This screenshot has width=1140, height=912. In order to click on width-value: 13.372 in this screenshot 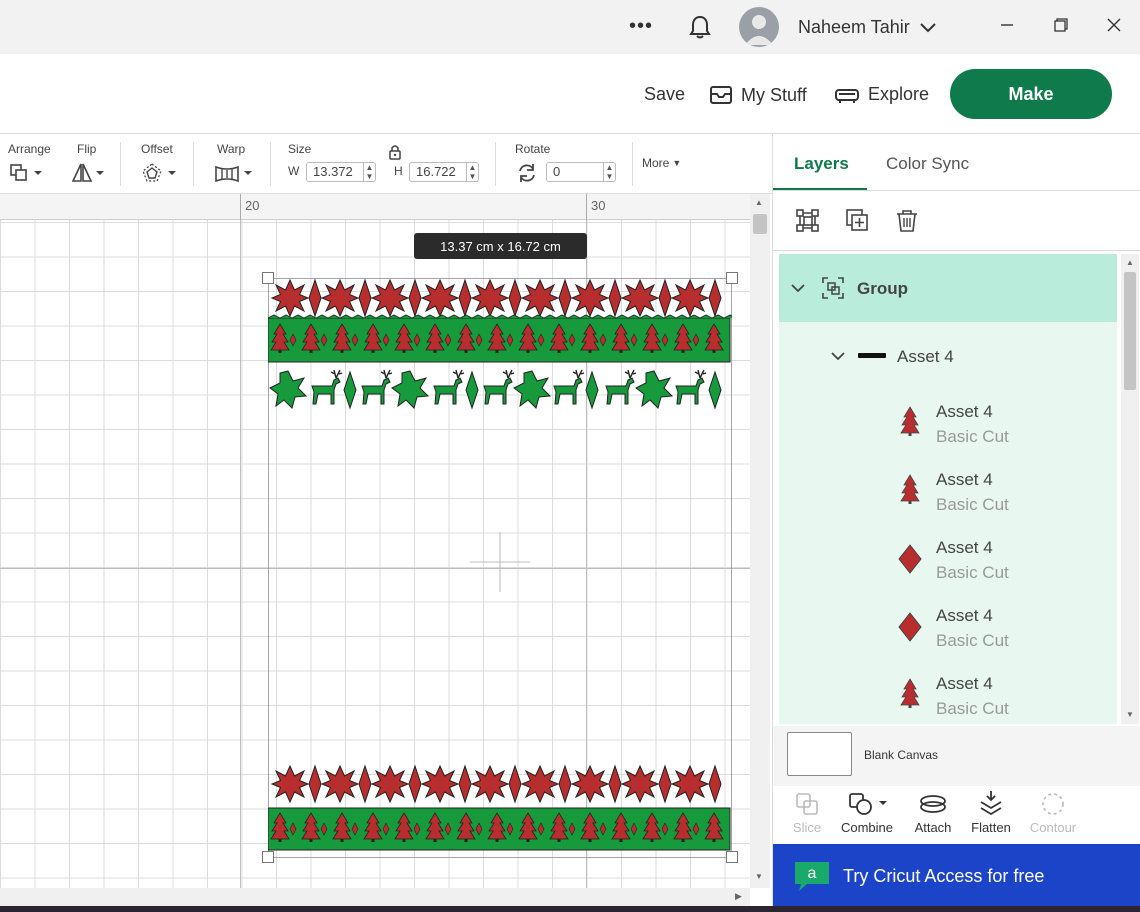, I will do `click(333, 171)`.